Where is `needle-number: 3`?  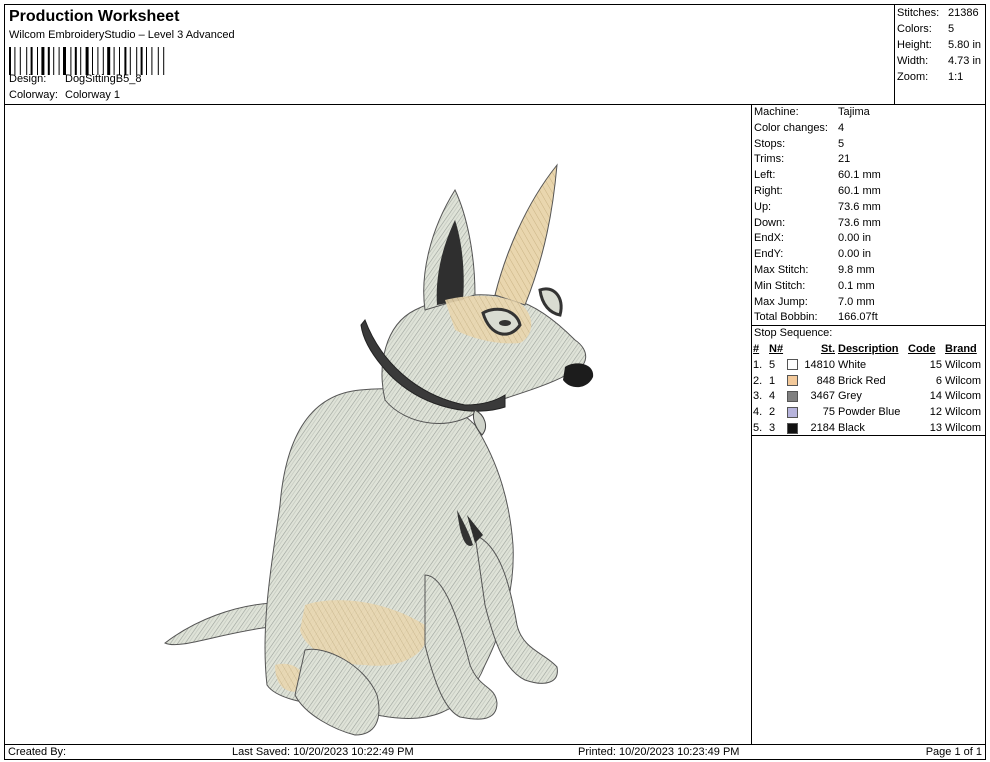 needle-number: 3 is located at coordinates (772, 427).